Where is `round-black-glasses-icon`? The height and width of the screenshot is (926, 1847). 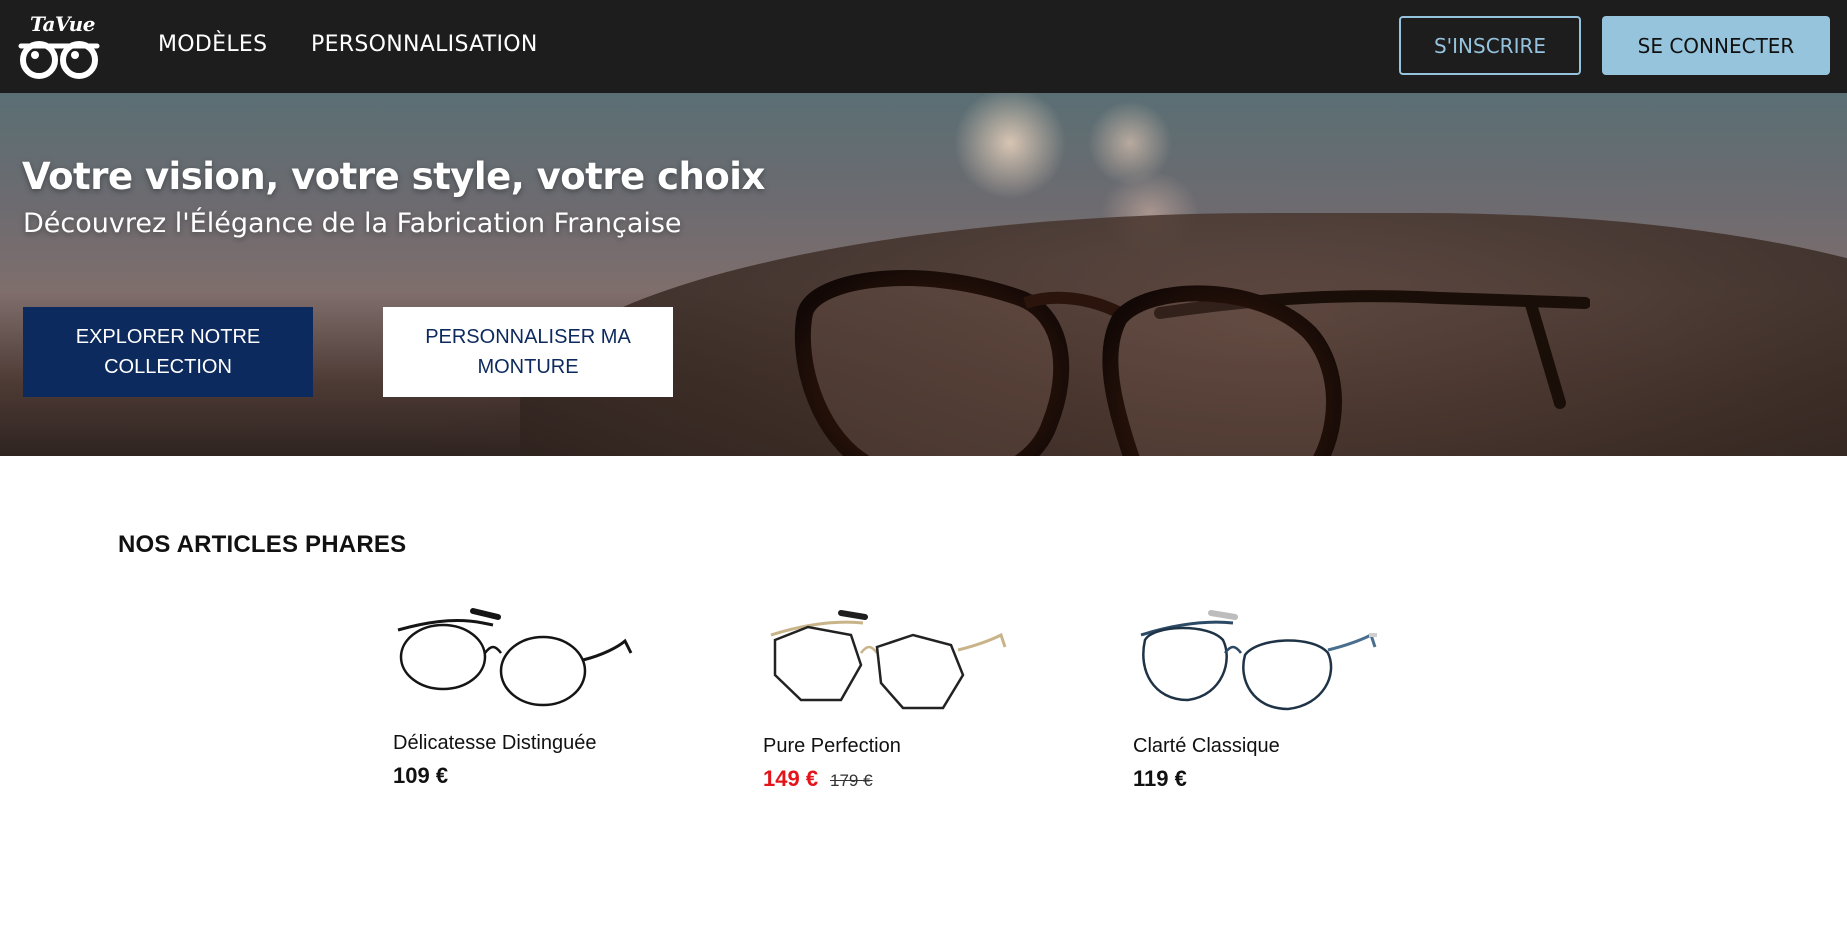
round-black-glasses-icon is located at coordinates (515, 657).